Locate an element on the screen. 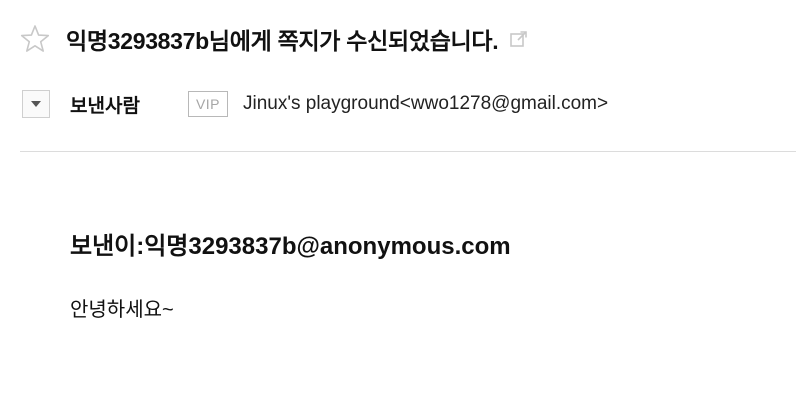  subject-row: 익명3293837b님에게 쪽지가 수신되었습니다. is located at coordinates (275, 39).